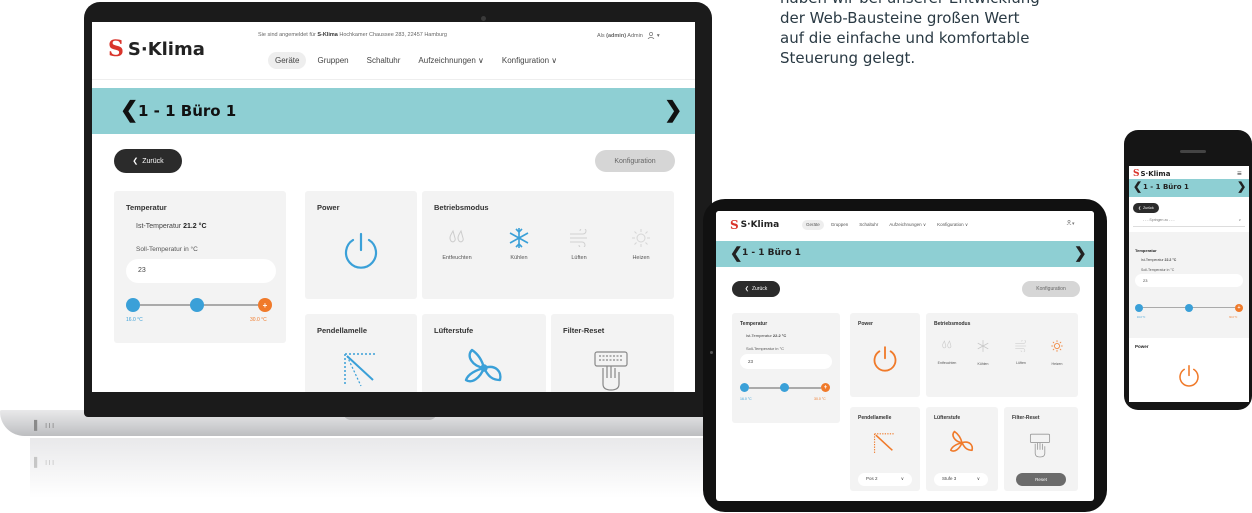  I want to click on marketing-line: auf die einfache und komfortable, so click(905, 38).